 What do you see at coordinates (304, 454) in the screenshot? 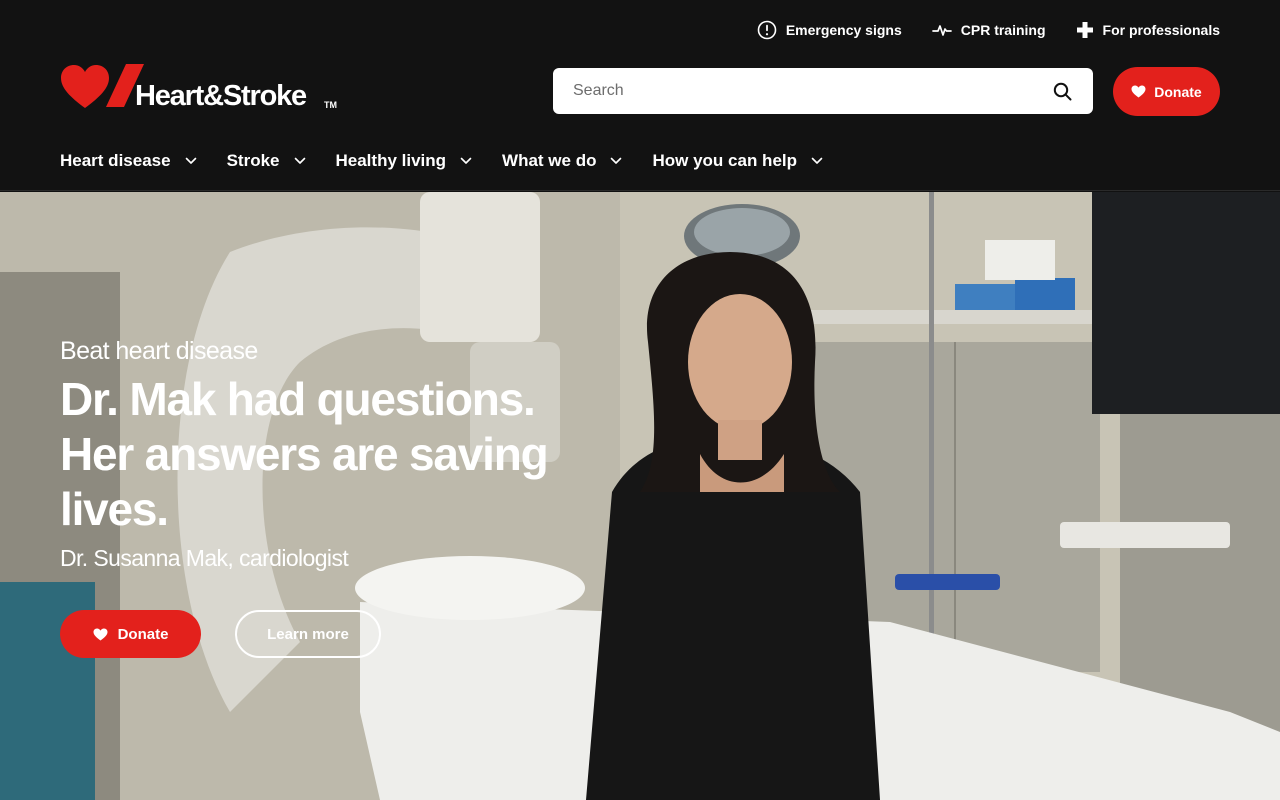
I see `hero-headline-line: Her answers are saving` at bounding box center [304, 454].